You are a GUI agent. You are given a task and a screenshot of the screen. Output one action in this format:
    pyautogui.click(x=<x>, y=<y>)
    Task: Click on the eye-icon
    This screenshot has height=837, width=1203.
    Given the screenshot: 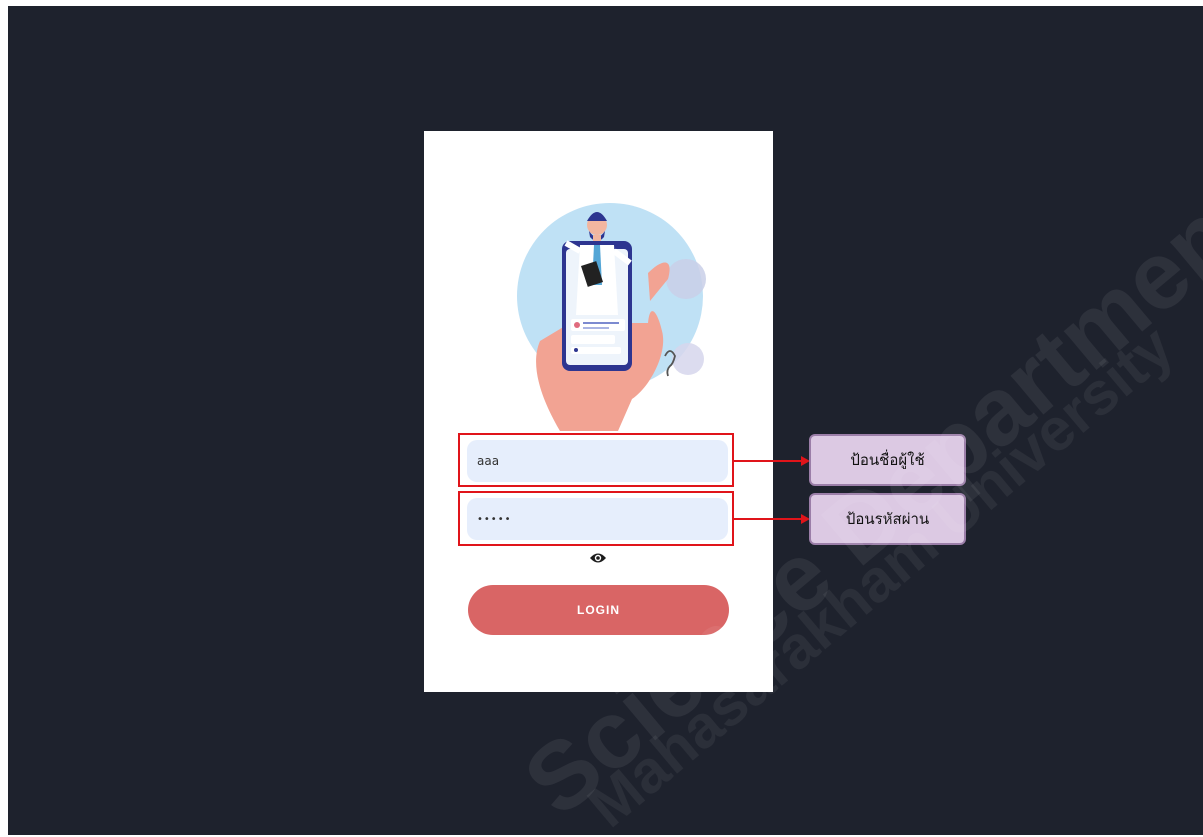 What is the action you would take?
    pyautogui.click(x=598, y=558)
    